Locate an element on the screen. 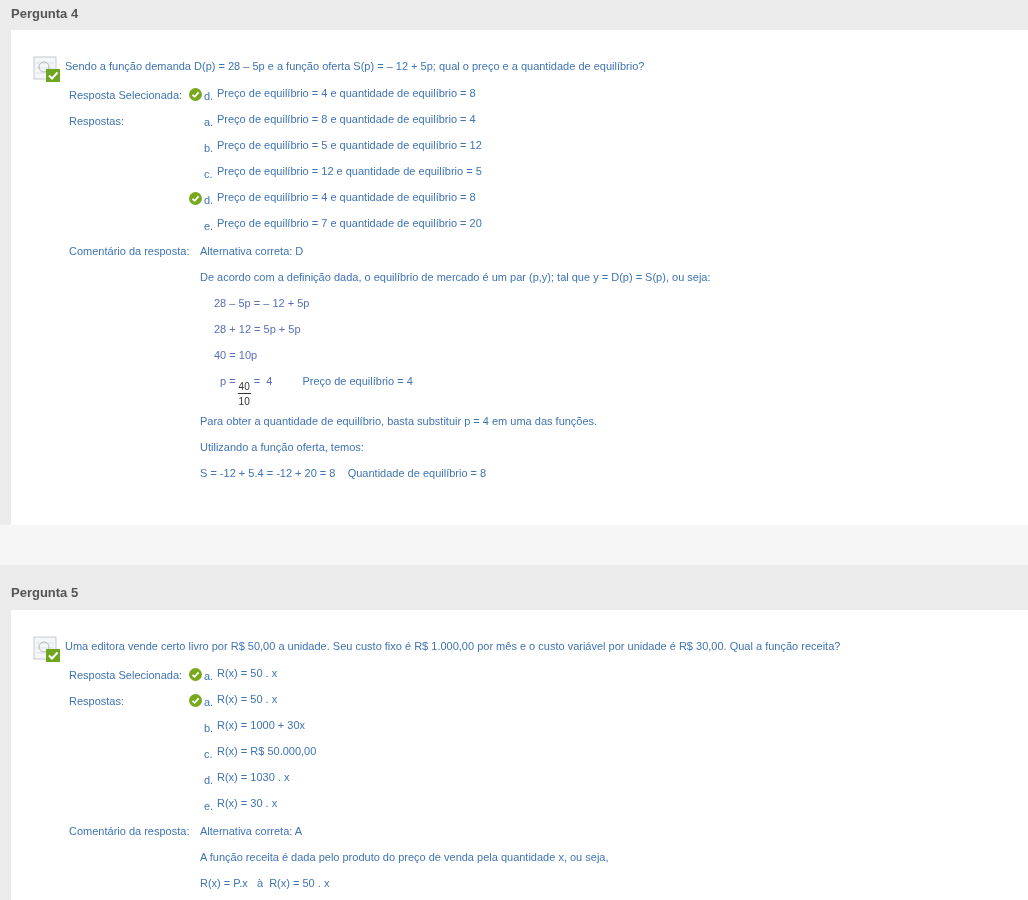  question-title: Pergunta 4 is located at coordinates (45, 13).